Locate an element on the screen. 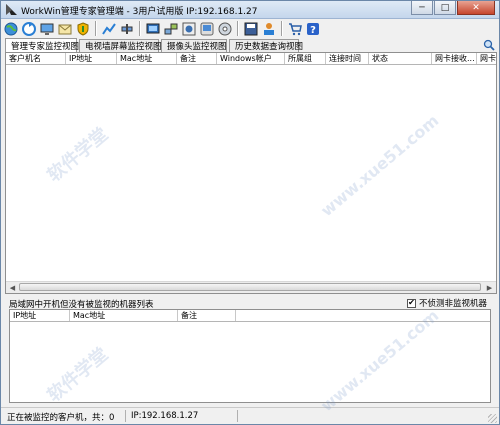 This screenshot has height=425, width=500. monitored-count: 正在被监控的客户机，共：0 is located at coordinates (61, 418).